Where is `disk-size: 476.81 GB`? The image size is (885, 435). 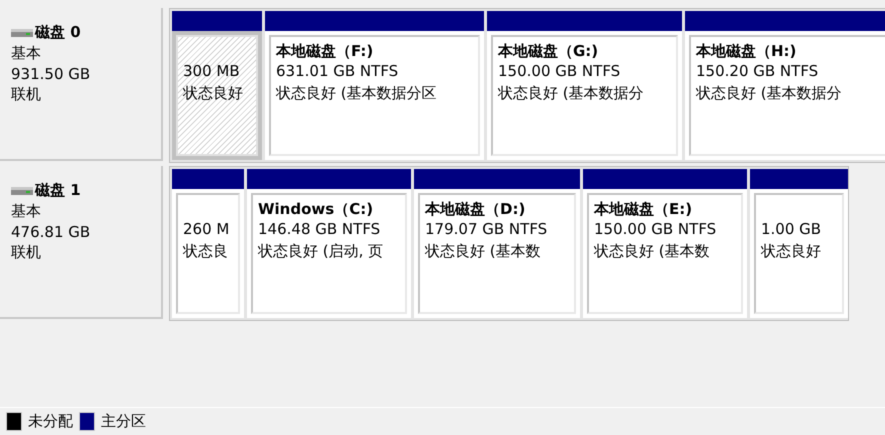 disk-size: 476.81 GB is located at coordinates (51, 232).